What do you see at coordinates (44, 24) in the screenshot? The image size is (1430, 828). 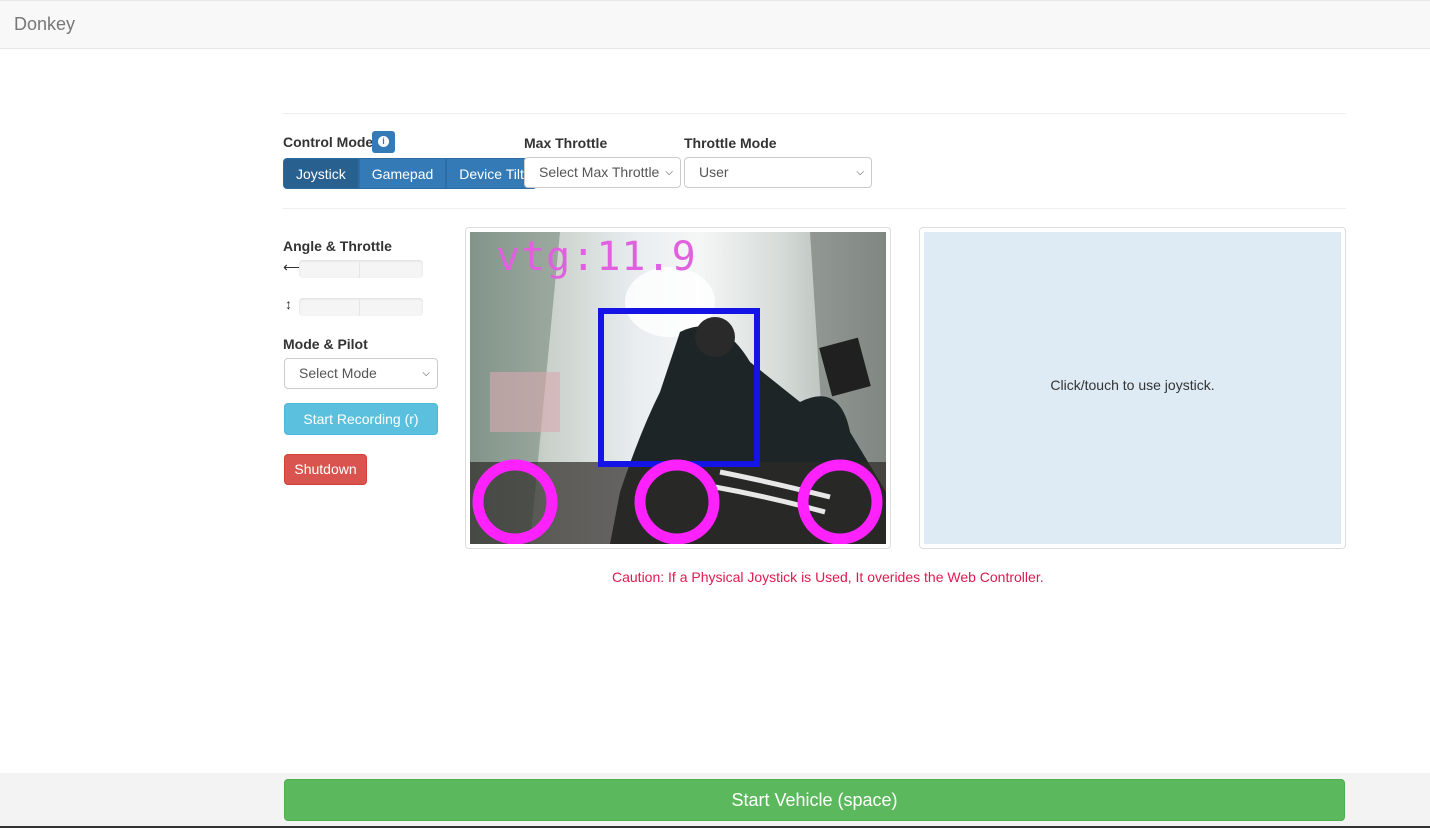 I see `brand-link: Donkey` at bounding box center [44, 24].